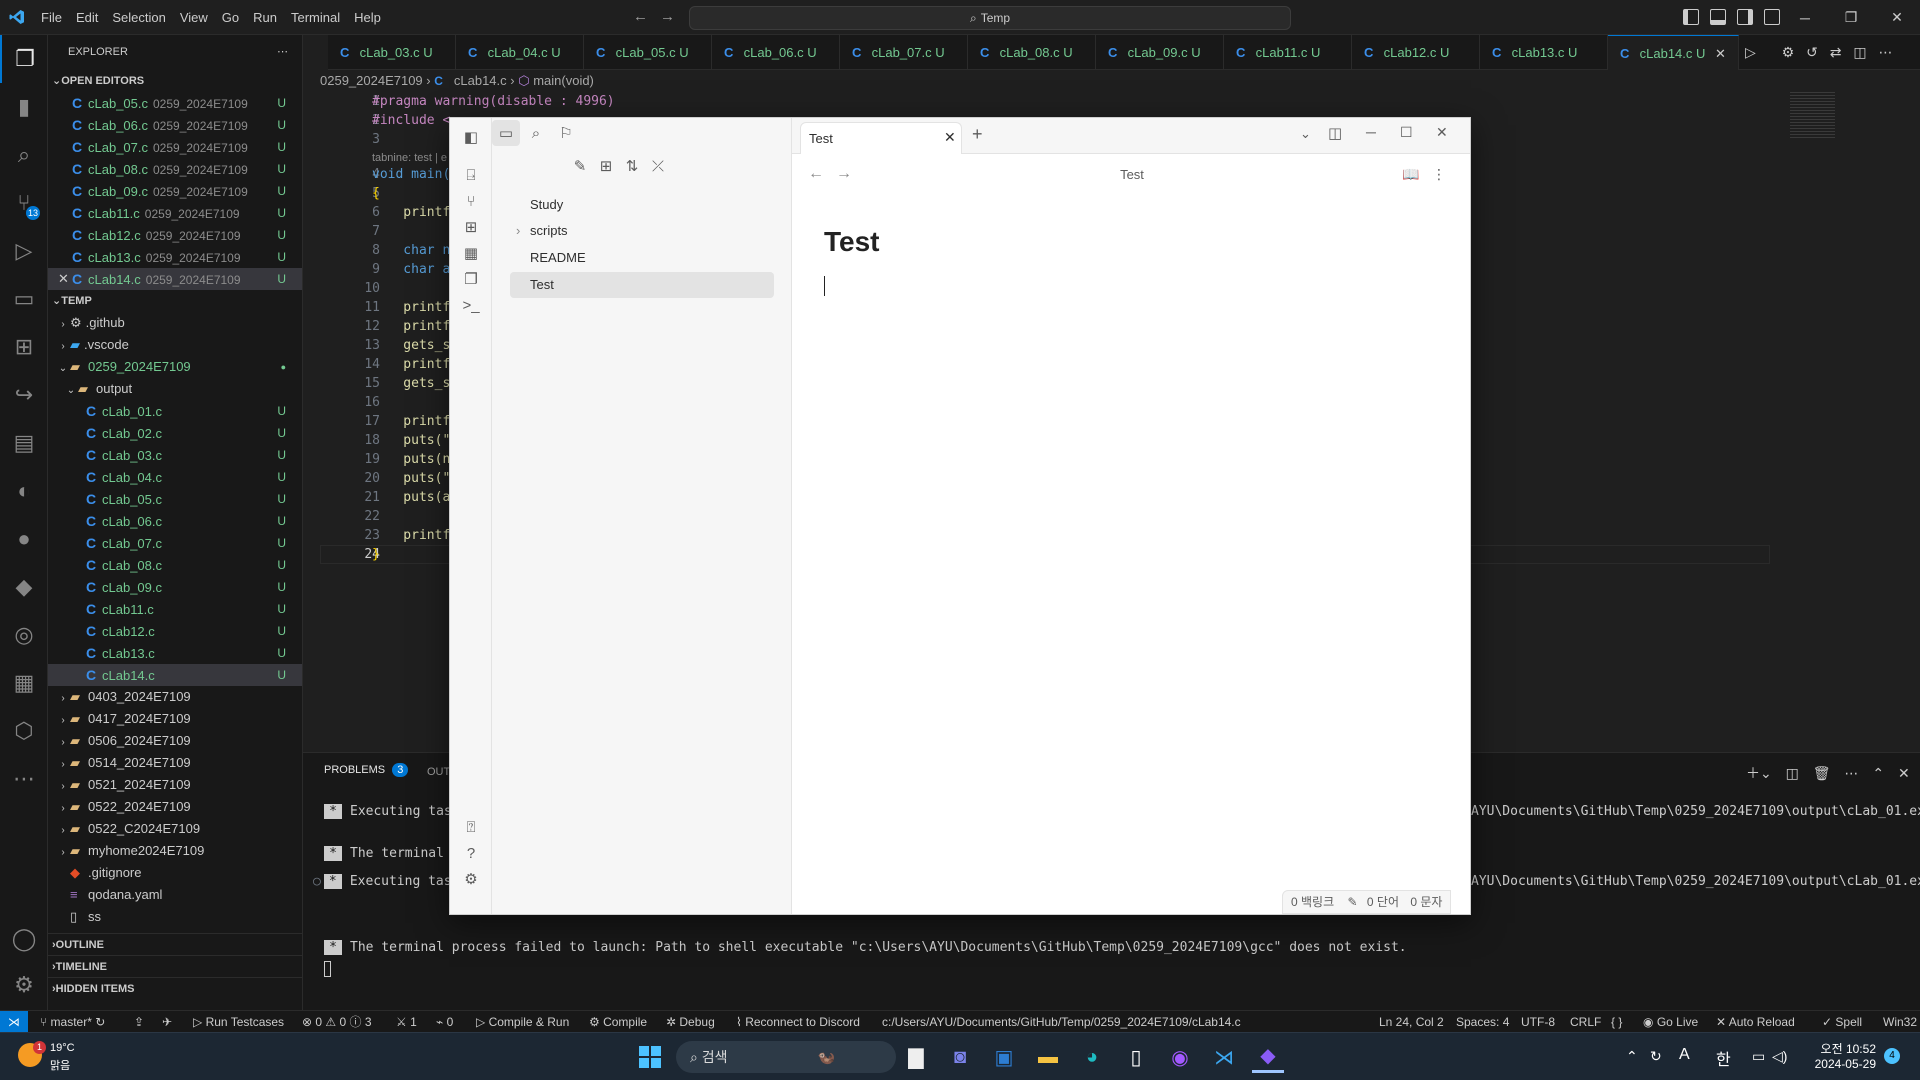  I want to click on note-folder: › scripts, so click(642, 231).